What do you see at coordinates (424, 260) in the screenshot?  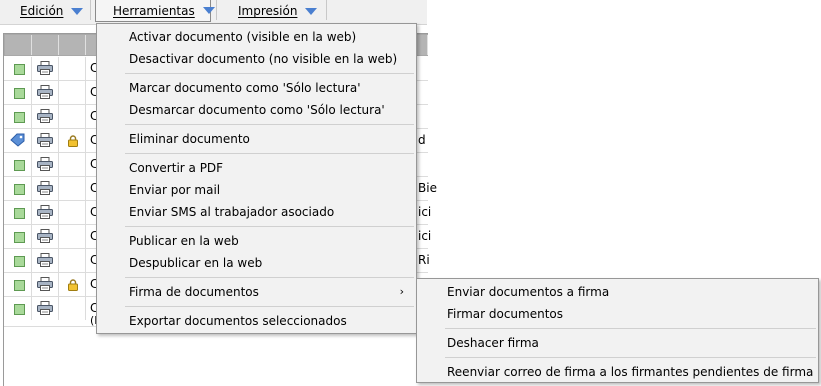 I see `document-description-text: Ri` at bounding box center [424, 260].